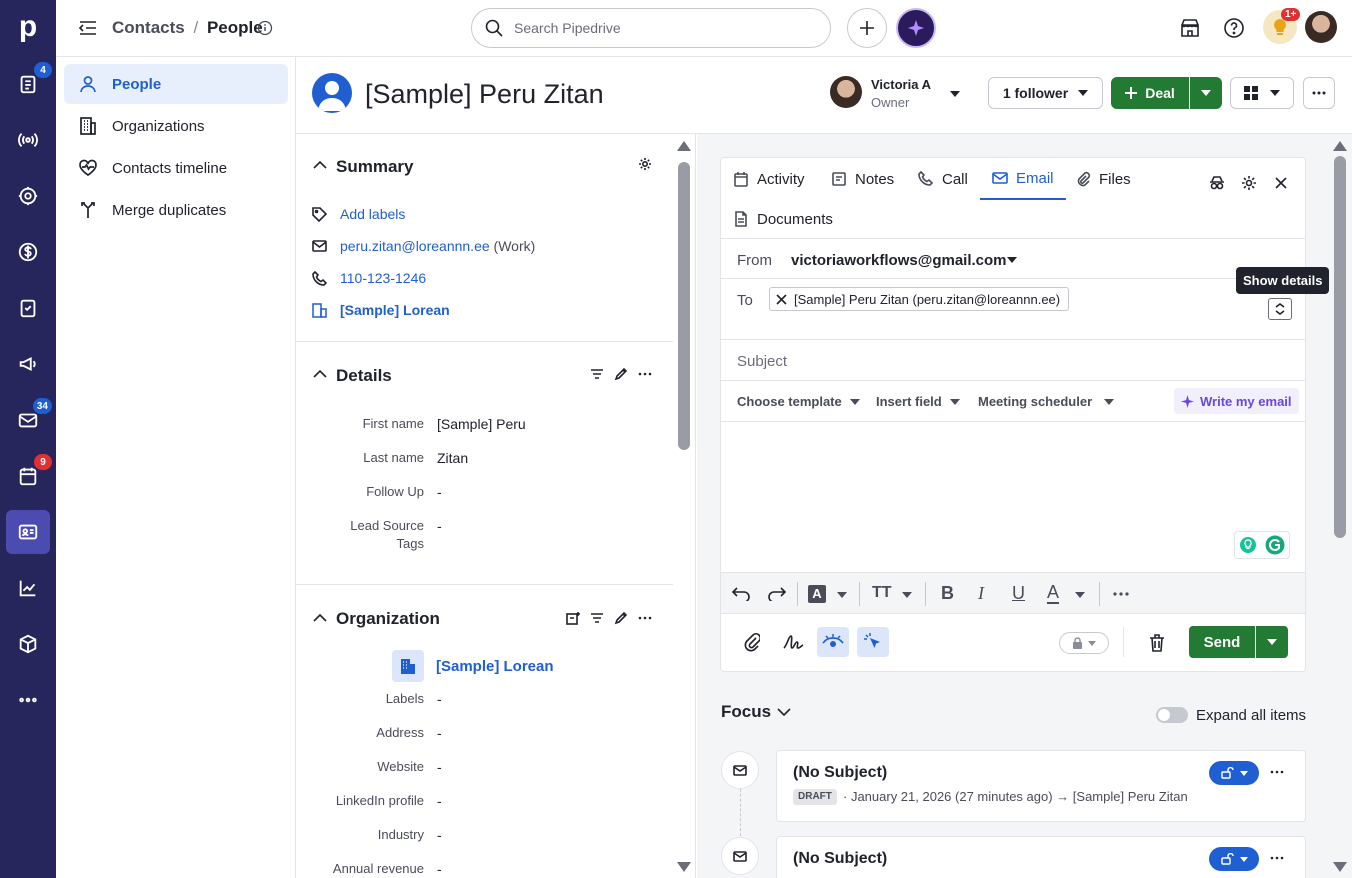 The image size is (1352, 878). Describe the element at coordinates (1262, 545) in the screenshot. I see `grammar-widget` at that location.